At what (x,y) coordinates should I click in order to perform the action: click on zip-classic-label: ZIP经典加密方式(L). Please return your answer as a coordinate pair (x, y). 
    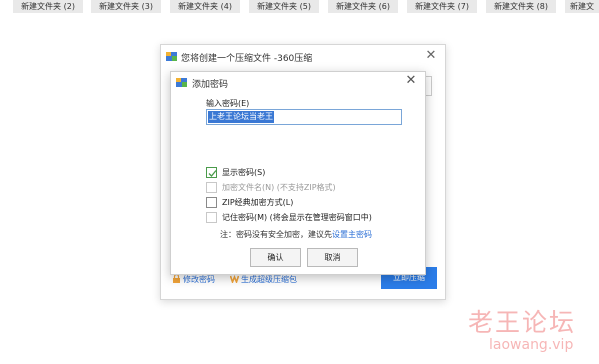
    Looking at the image, I should click on (258, 202).